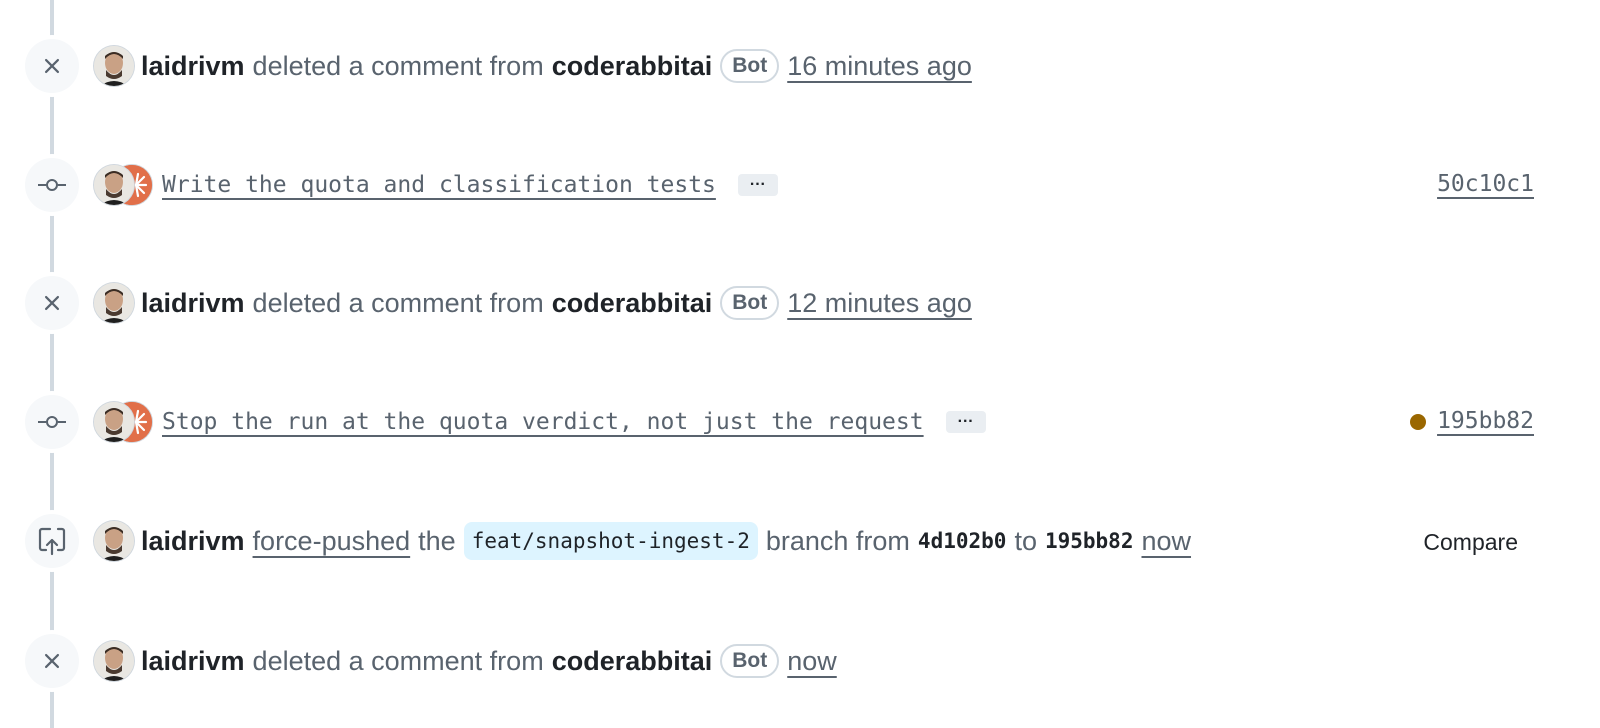 Image resolution: width=1600 pixels, height=728 pixels. Describe the element at coordinates (1485, 184) in the screenshot. I see `commit-sha-link: 50c10c1` at that location.